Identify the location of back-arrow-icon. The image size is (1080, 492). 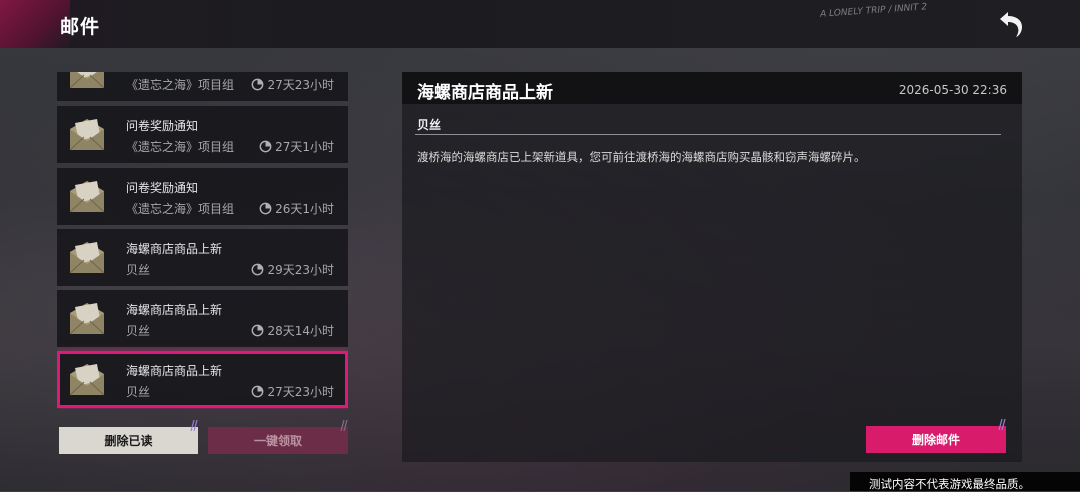
(1010, 24).